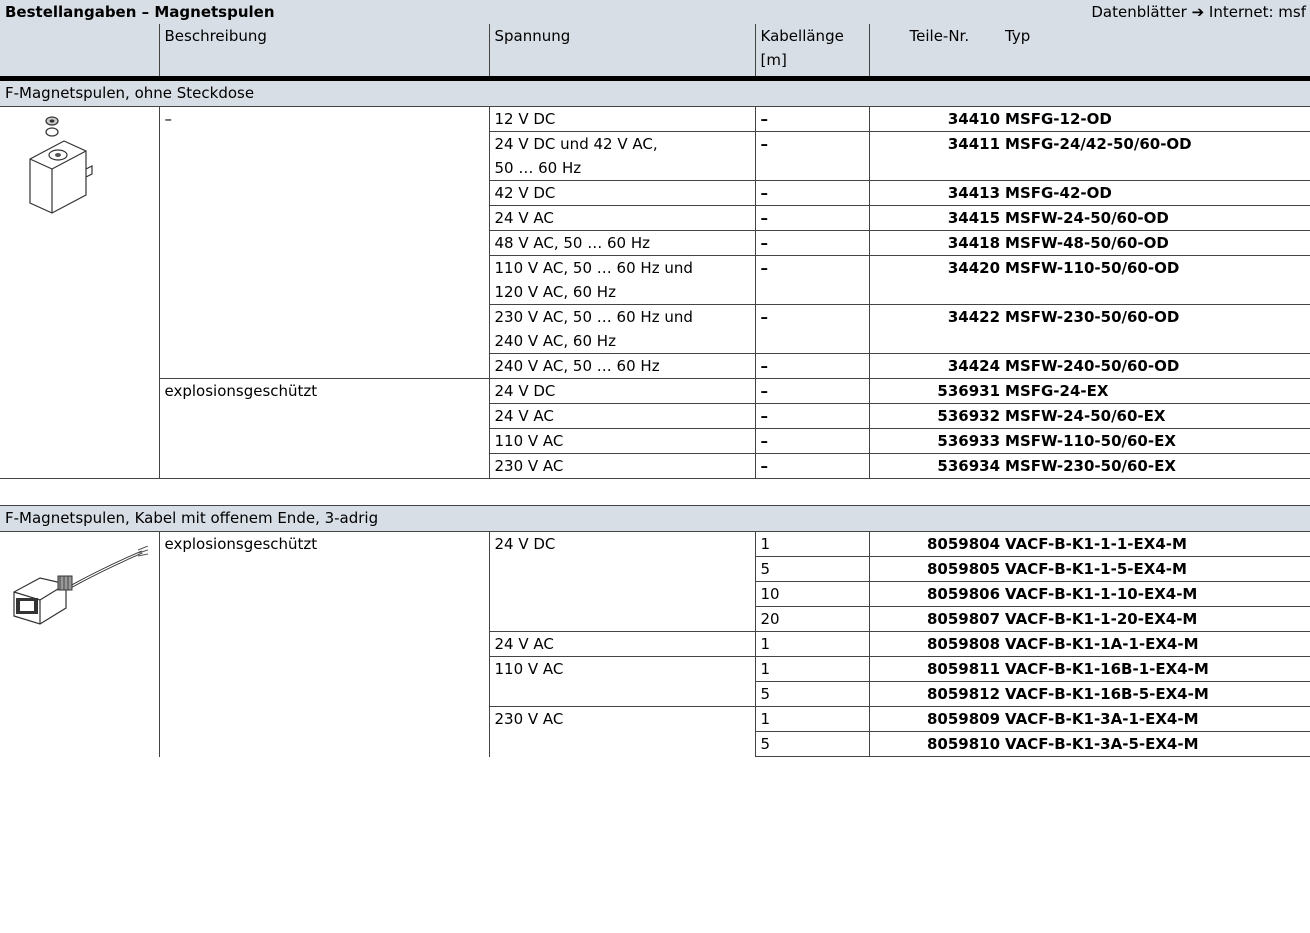 The width and height of the screenshot is (1310, 933). Describe the element at coordinates (529, 466) in the screenshot. I see `spannung-line: 230 V AC` at that location.